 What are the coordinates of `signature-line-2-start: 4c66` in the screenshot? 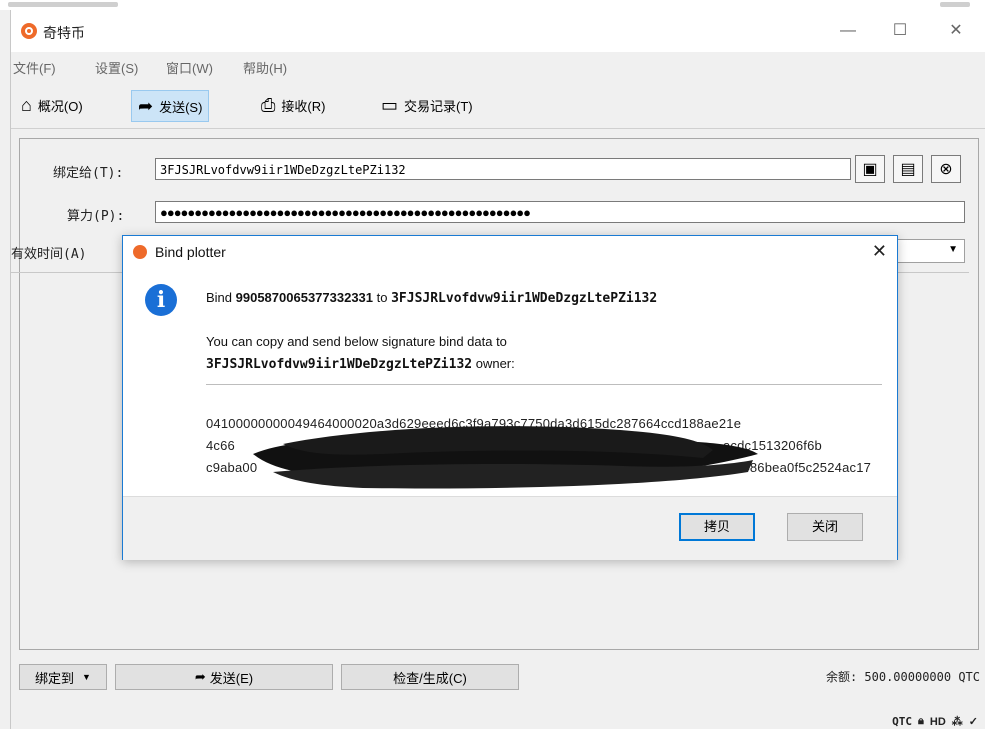 It's located at (220, 445).